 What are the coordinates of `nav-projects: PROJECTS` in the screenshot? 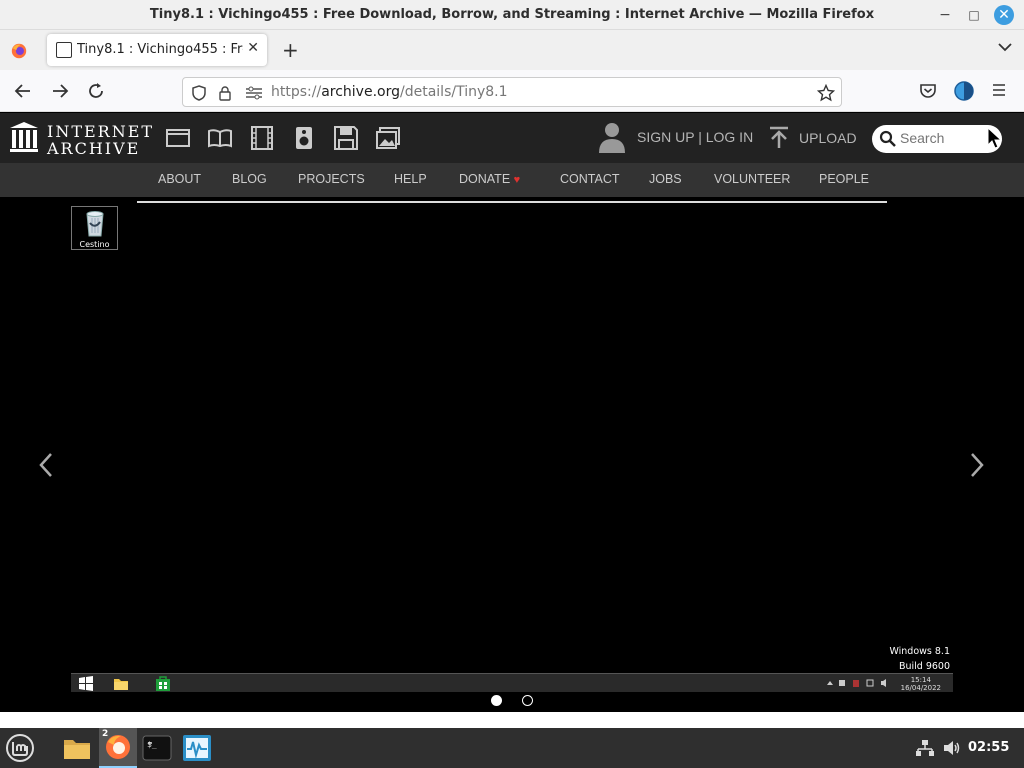 It's located at (331, 179).